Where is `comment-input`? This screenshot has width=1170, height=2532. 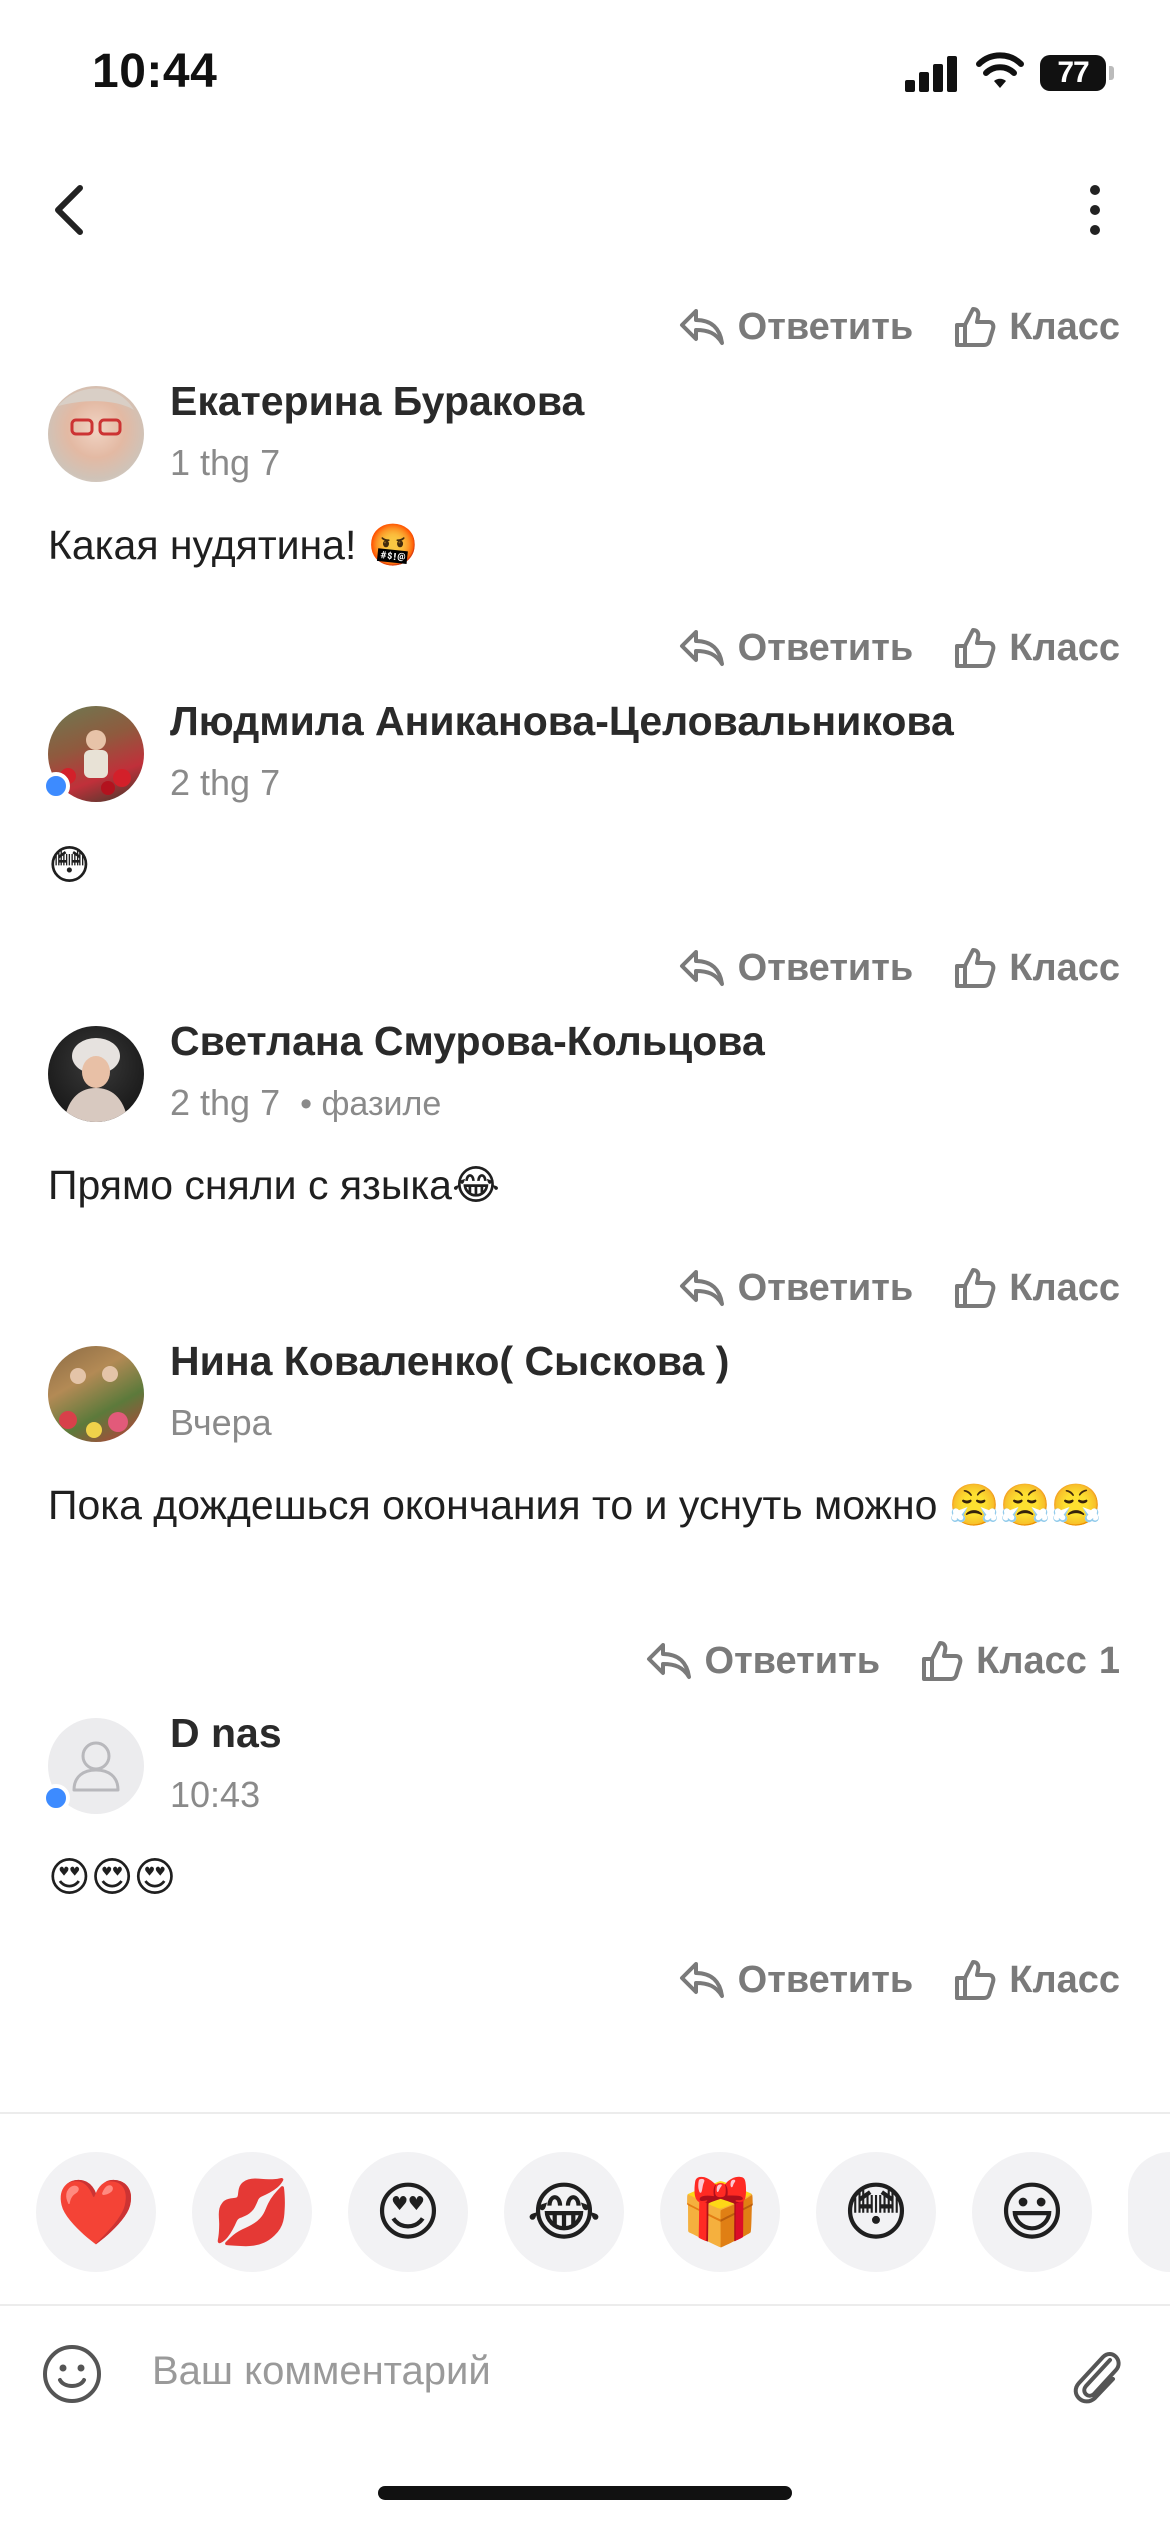
comment-input is located at coordinates (592, 2371).